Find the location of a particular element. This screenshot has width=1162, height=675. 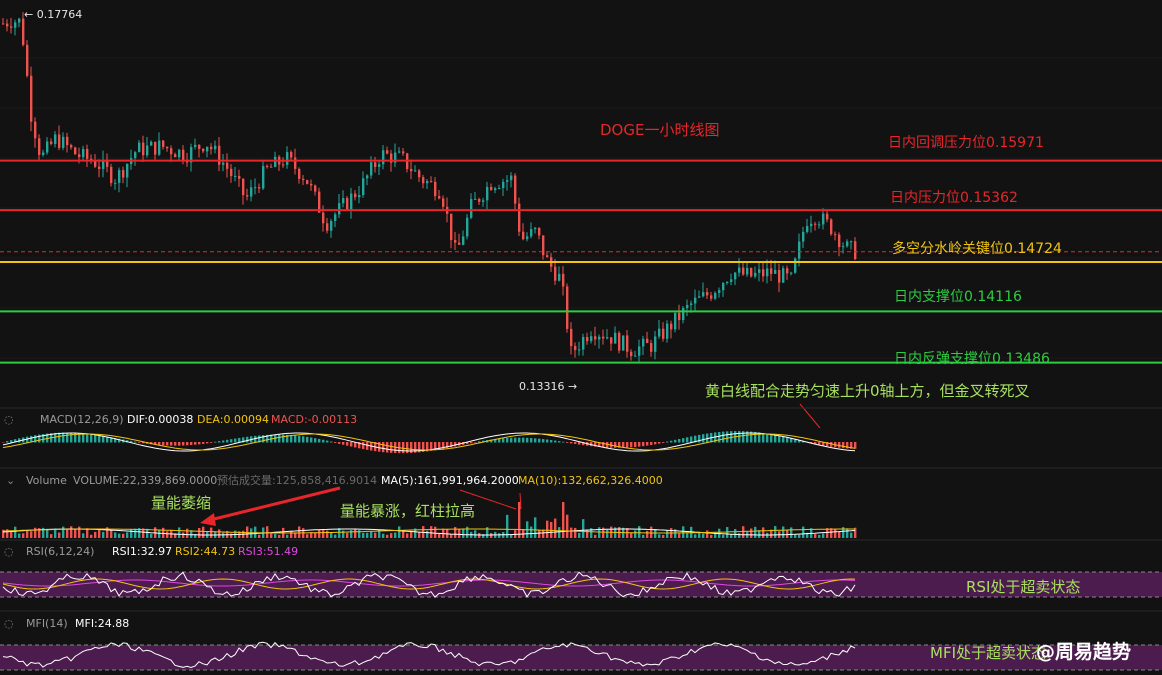

rsi-collapse-icon: ◌ is located at coordinates (9, 551).